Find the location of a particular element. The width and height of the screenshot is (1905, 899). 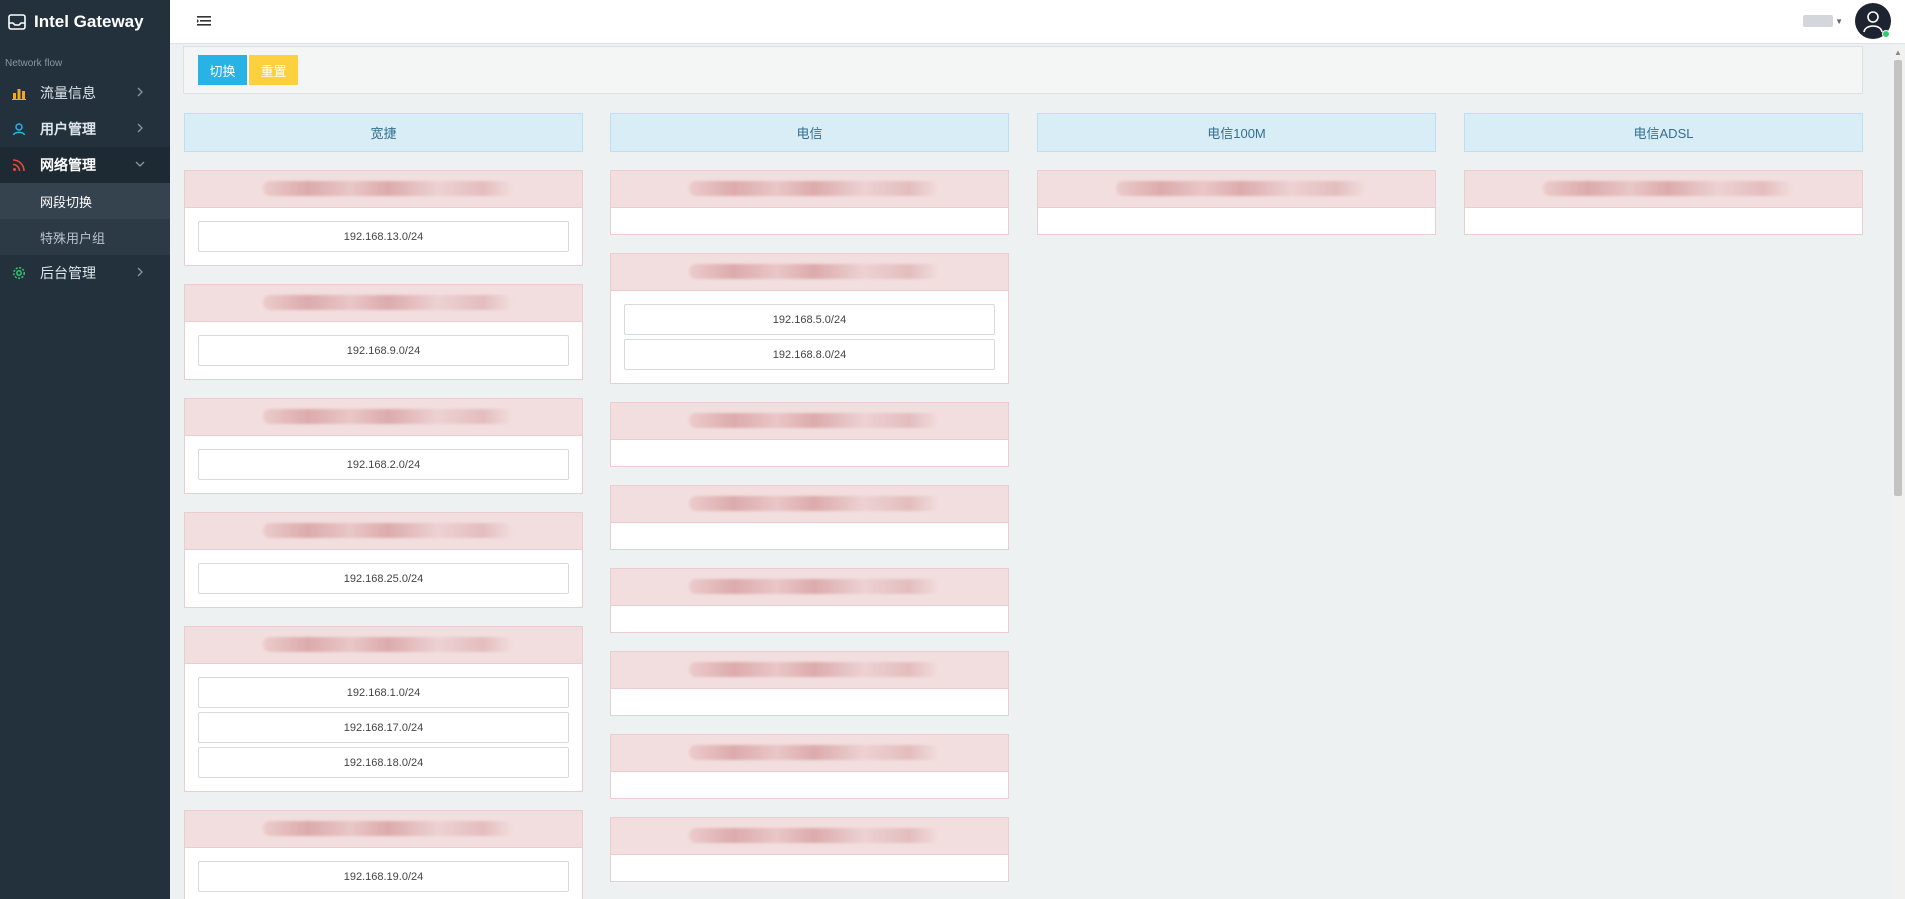

user-menu: ▼ is located at coordinates (1847, 21).